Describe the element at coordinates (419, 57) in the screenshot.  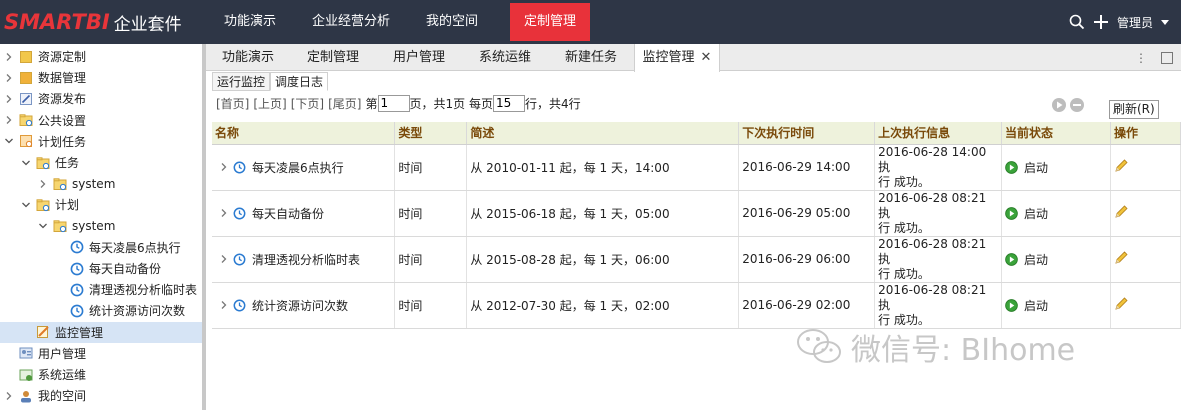
I see `tab-user: 用户管理` at that location.